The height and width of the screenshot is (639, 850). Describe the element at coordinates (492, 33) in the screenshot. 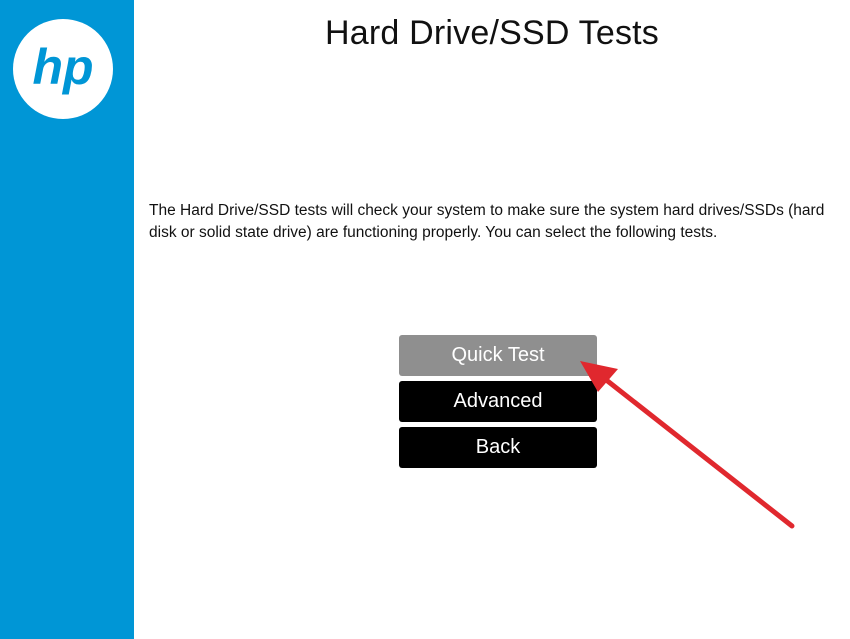

I see `page-title: Hard Drive/SSD Tests` at that location.